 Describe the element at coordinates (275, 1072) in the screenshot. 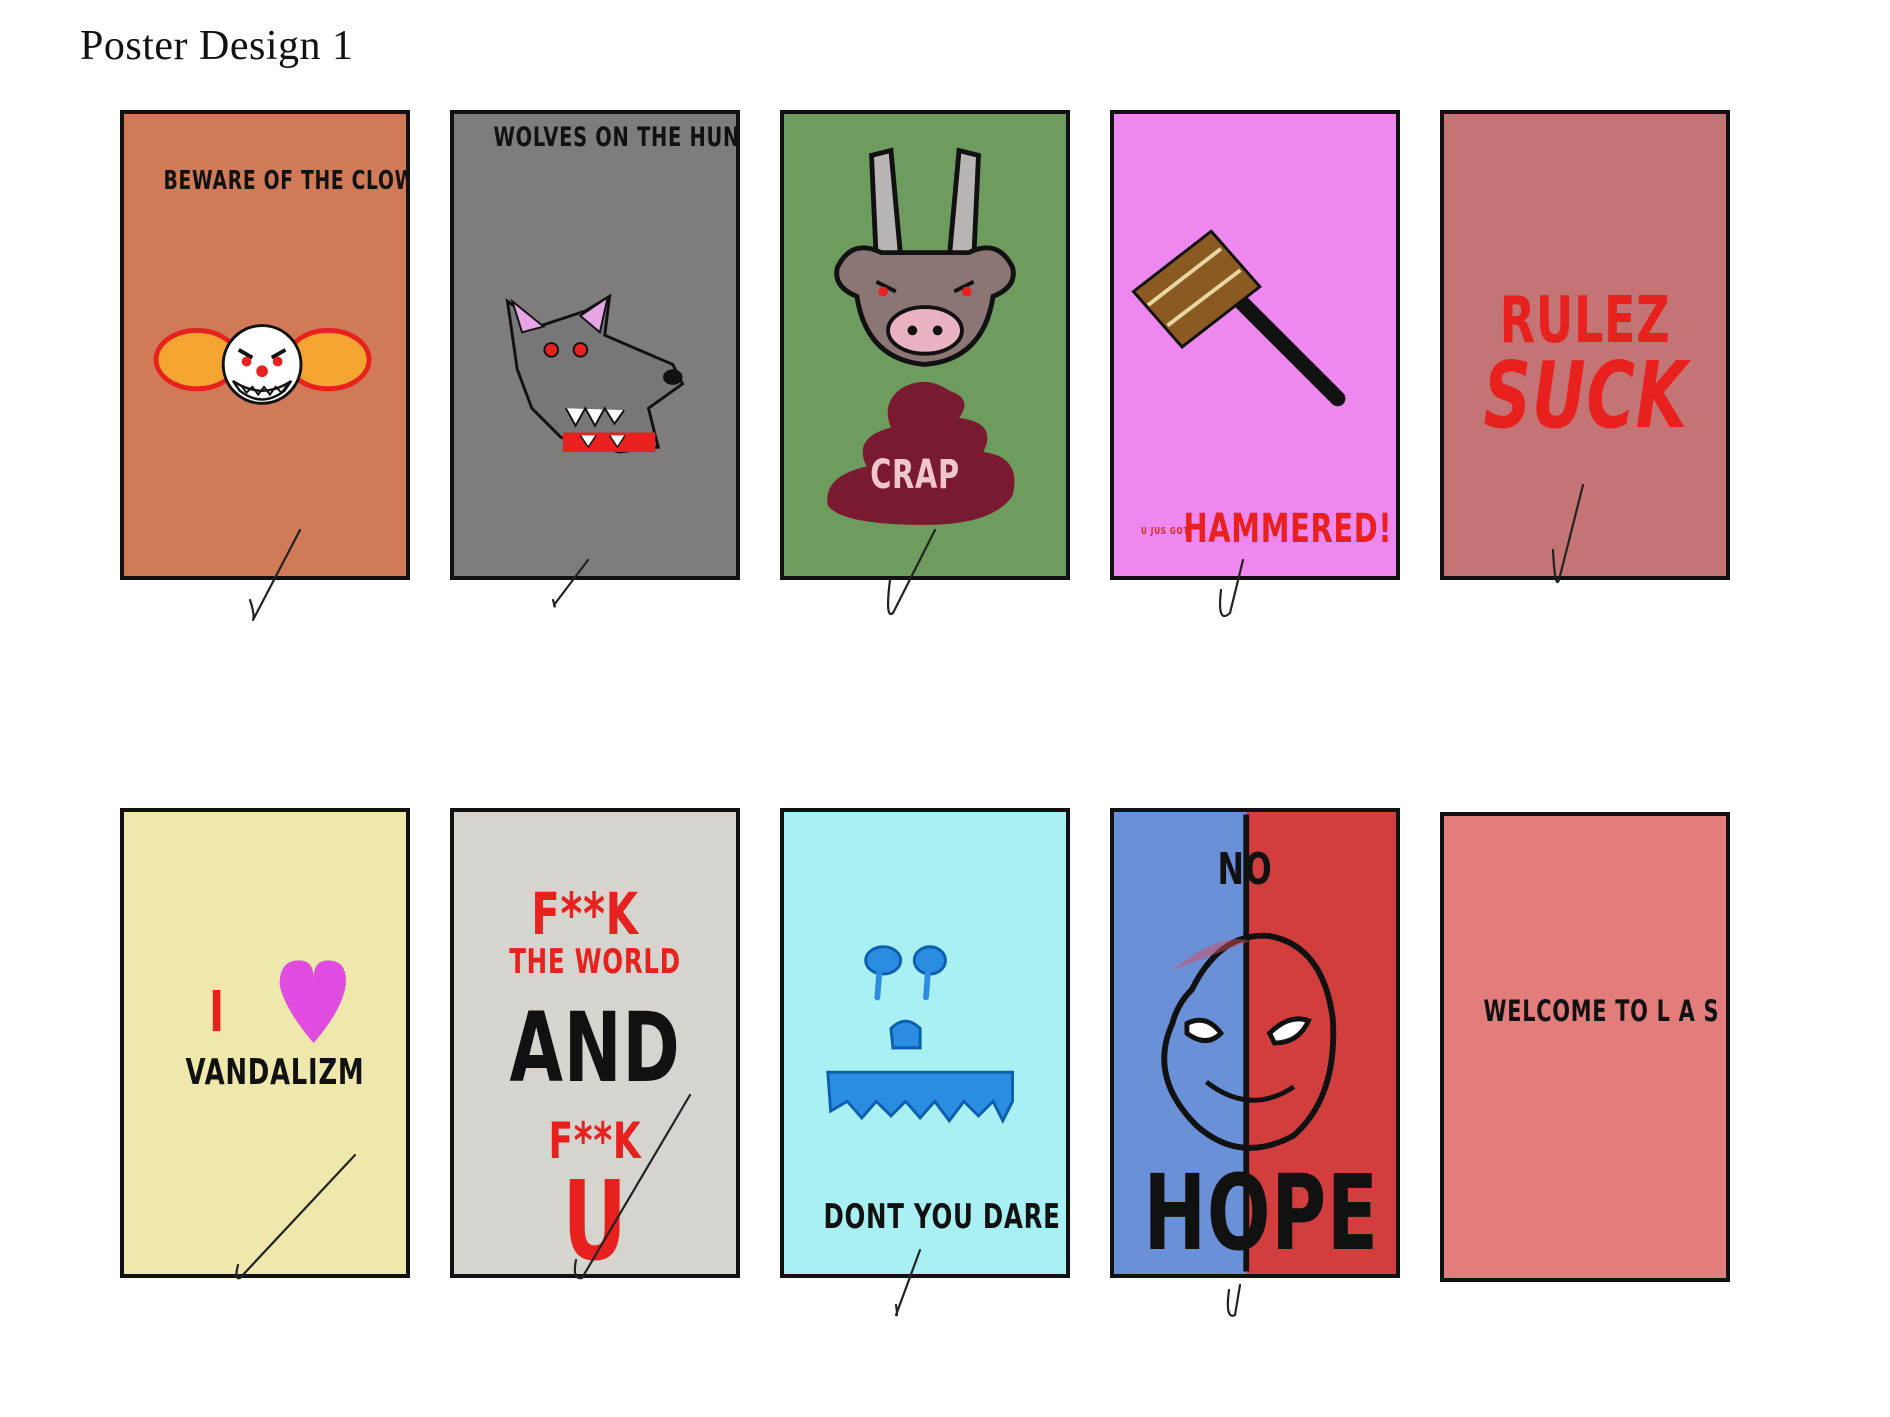

I see `poster-vandalizm-line2: VANDALIZM` at that location.